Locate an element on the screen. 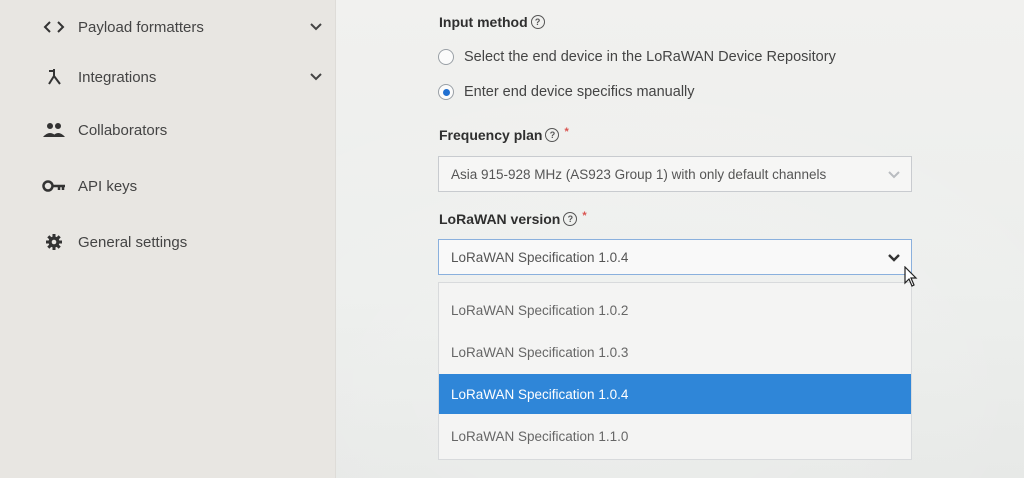 This screenshot has width=1024, height=478. frequency-plan-label: Frequency plan ? * is located at coordinates (504, 134).